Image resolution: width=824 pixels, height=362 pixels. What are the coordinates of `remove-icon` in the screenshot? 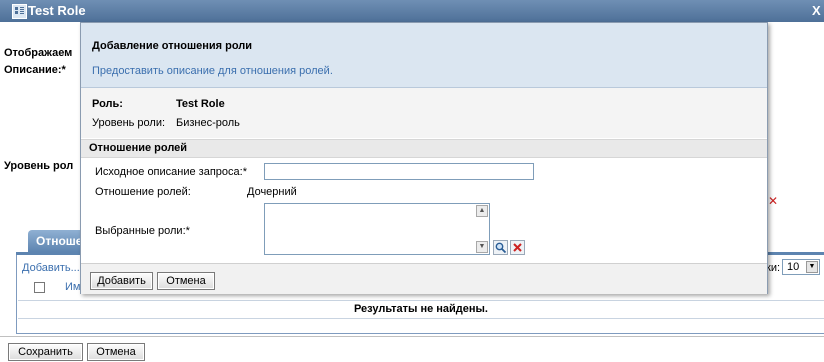 It's located at (517, 247).